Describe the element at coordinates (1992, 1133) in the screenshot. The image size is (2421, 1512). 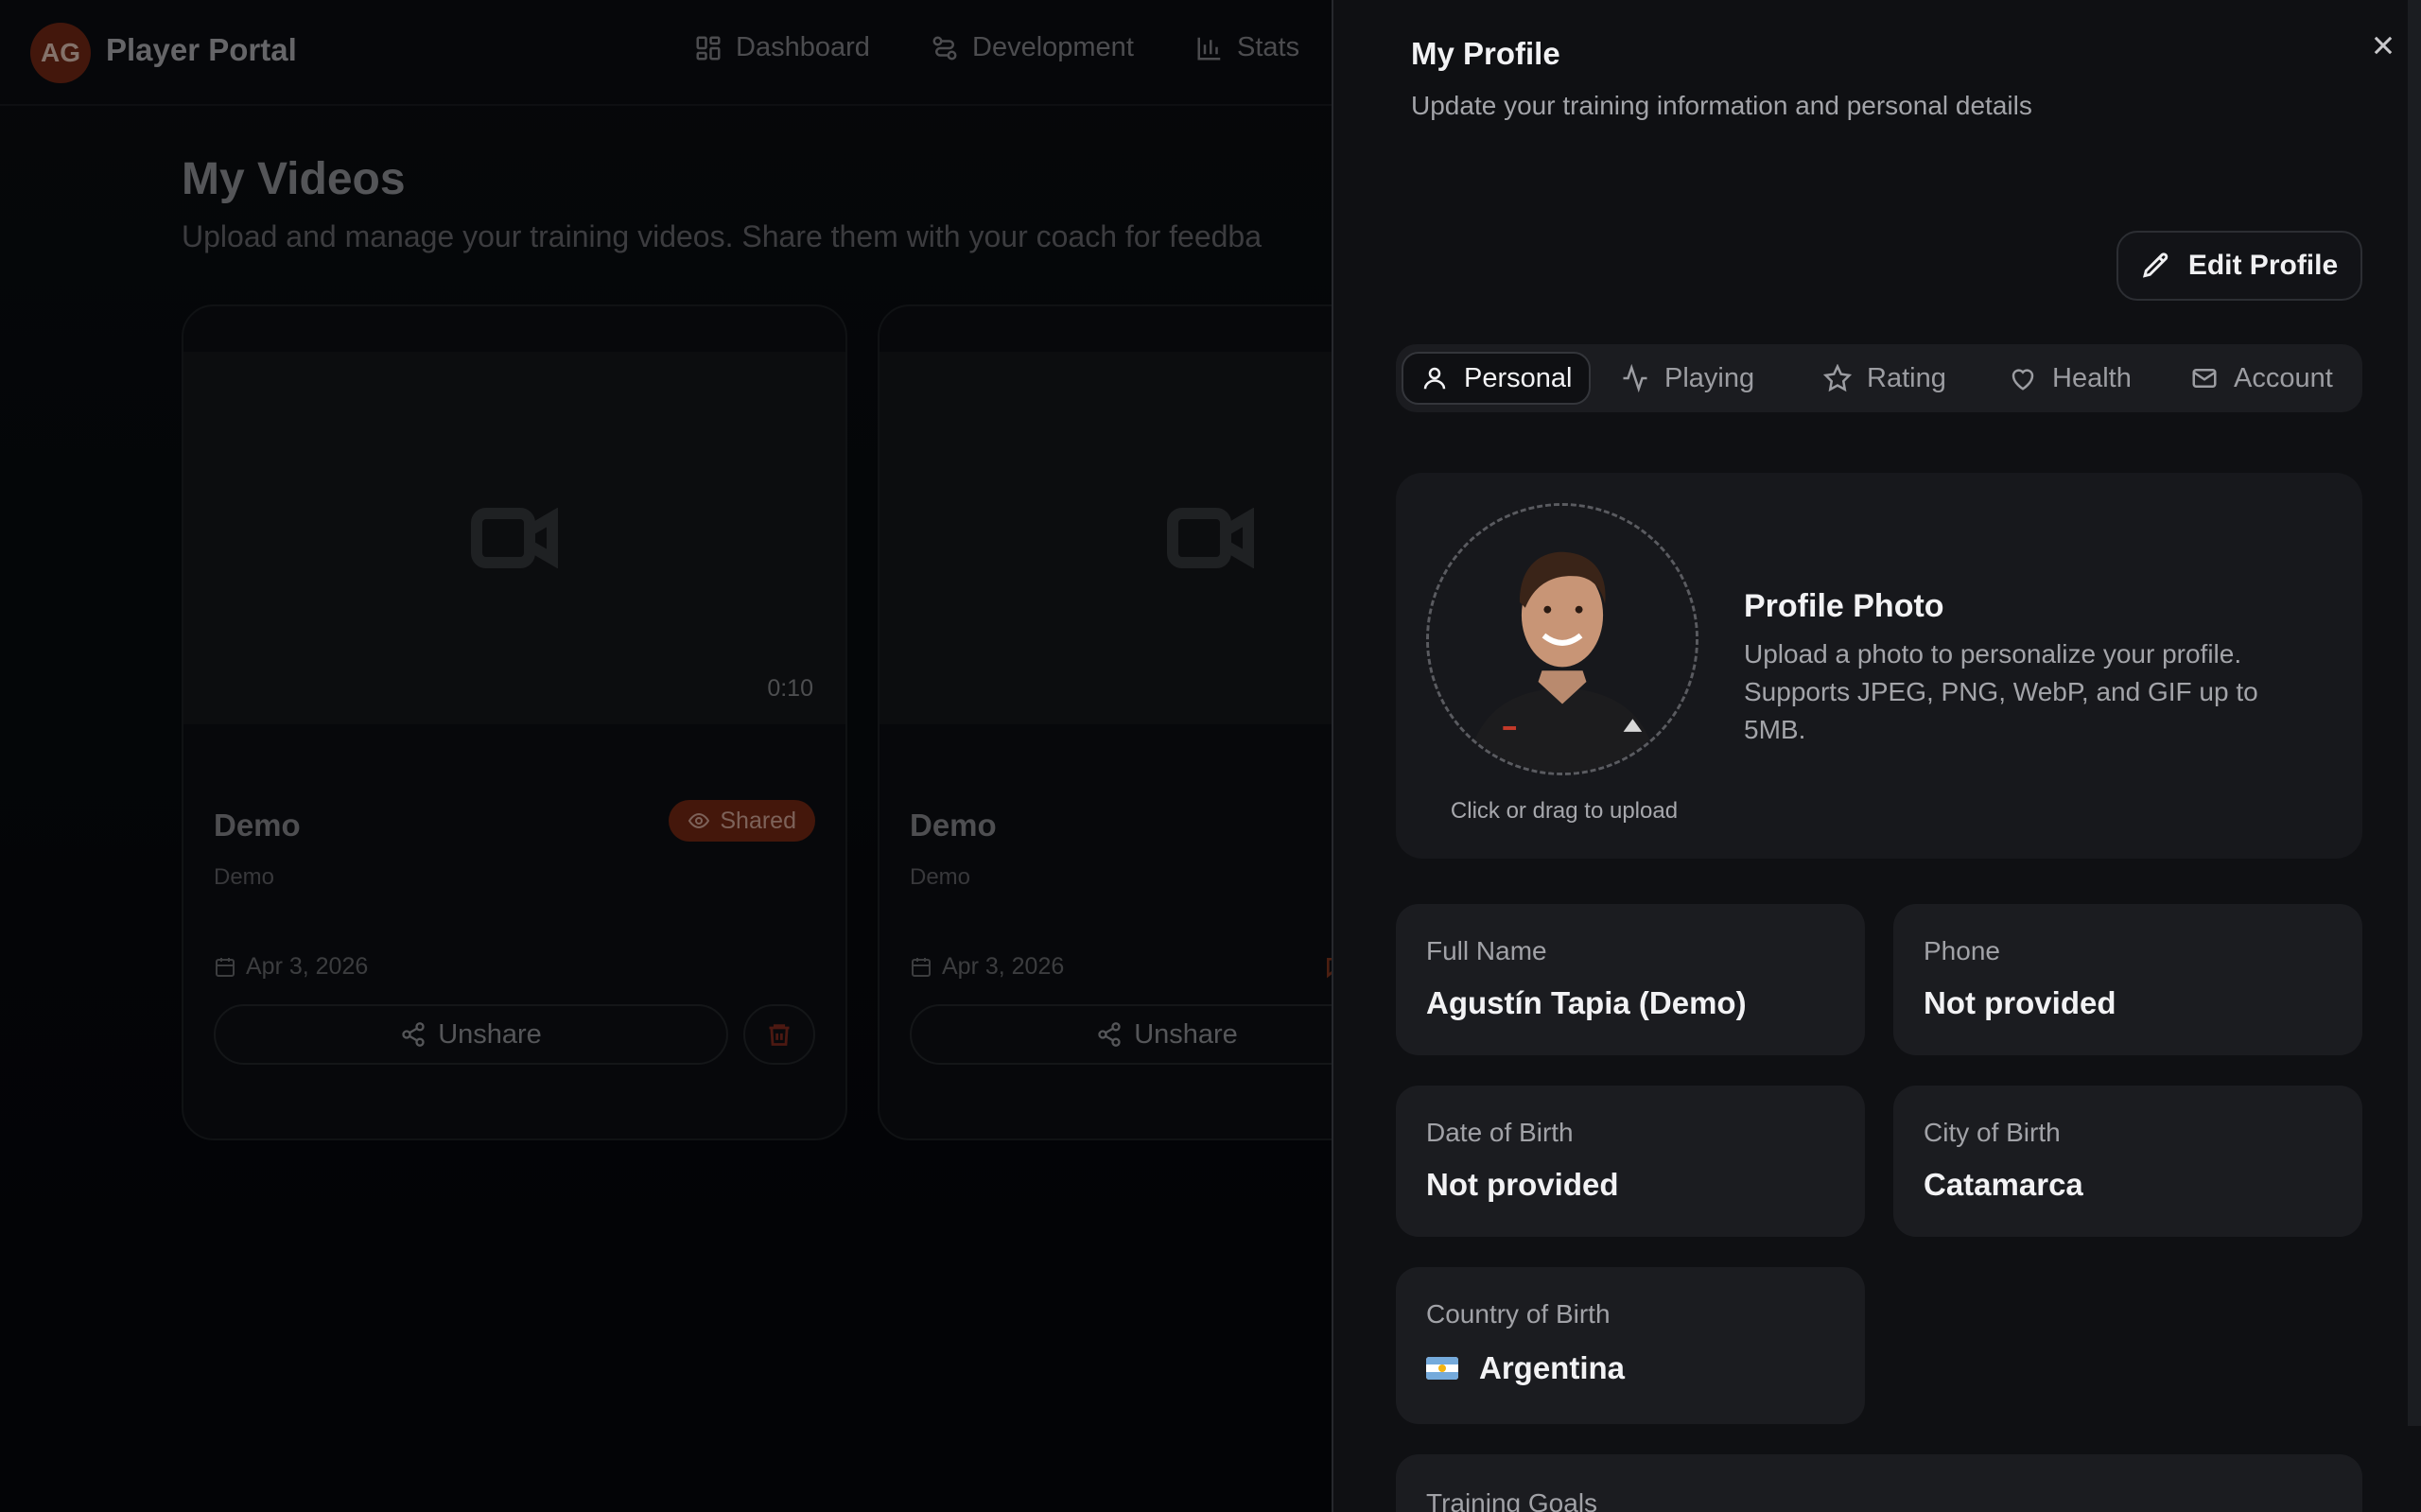
I see `field-label: City of Birth` at that location.